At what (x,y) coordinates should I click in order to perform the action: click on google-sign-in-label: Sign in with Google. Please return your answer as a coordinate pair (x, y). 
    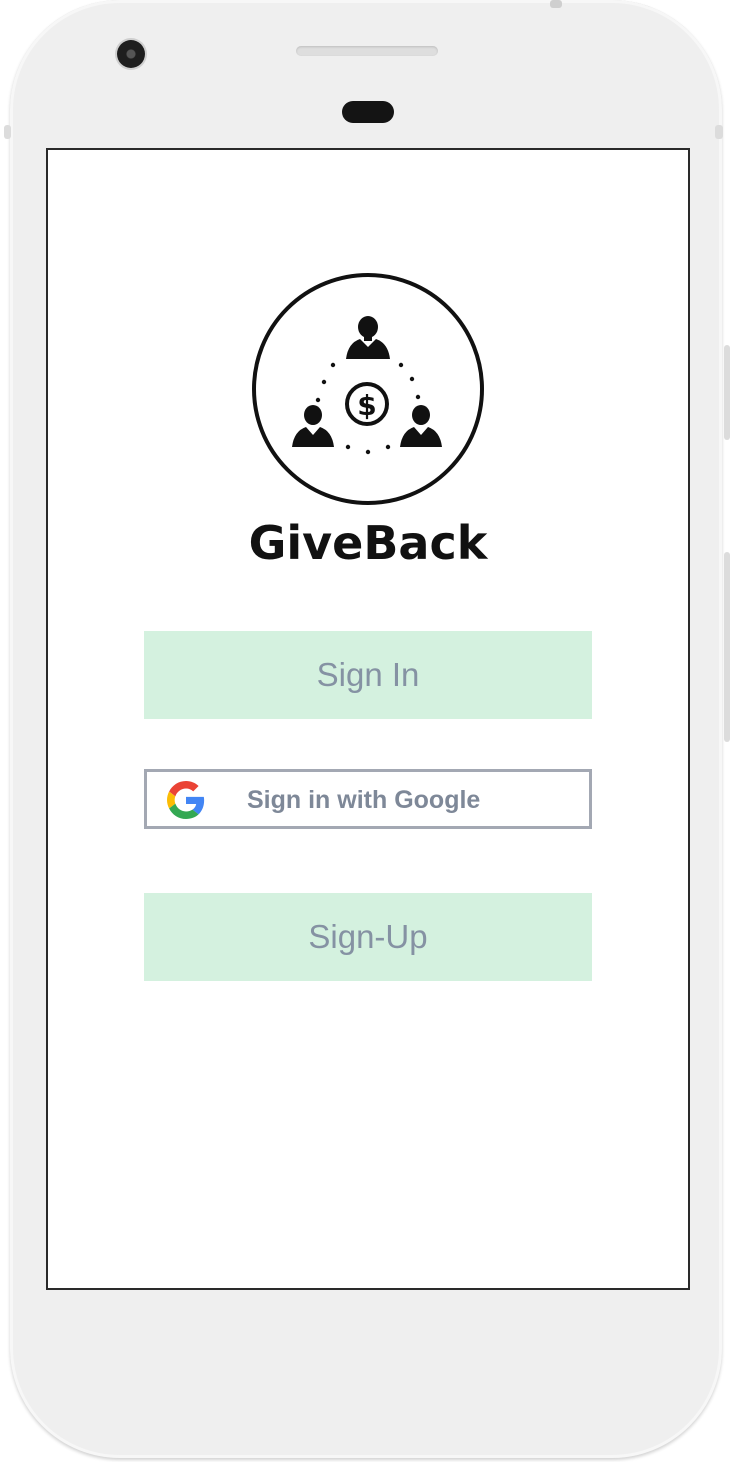
    Looking at the image, I should click on (364, 800).